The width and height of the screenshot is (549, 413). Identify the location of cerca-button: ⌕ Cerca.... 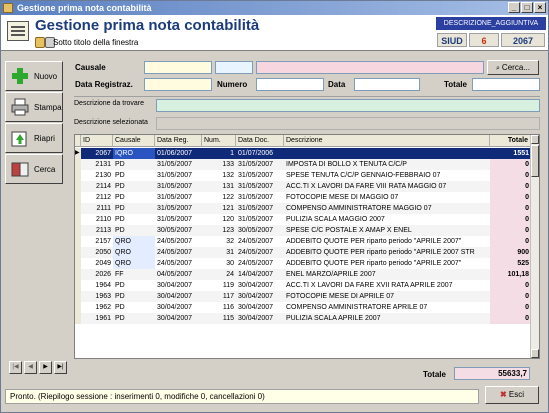
(513, 67).